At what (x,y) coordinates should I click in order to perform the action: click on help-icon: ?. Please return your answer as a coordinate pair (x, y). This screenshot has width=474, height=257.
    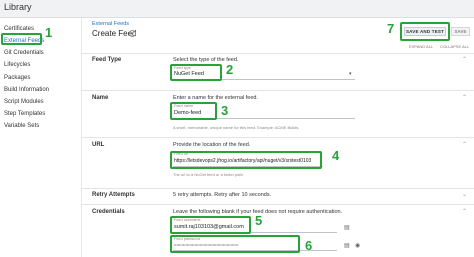
    Looking at the image, I should click on (132, 33).